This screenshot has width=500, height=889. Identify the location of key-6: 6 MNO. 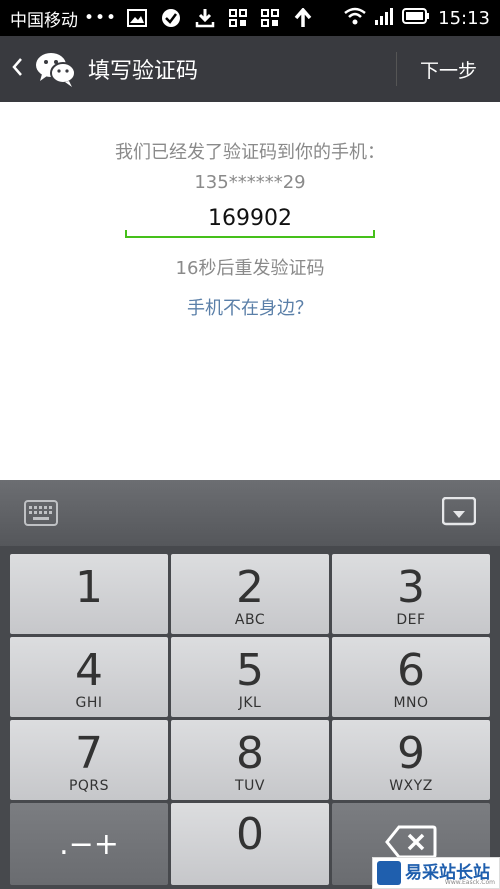
(411, 677).